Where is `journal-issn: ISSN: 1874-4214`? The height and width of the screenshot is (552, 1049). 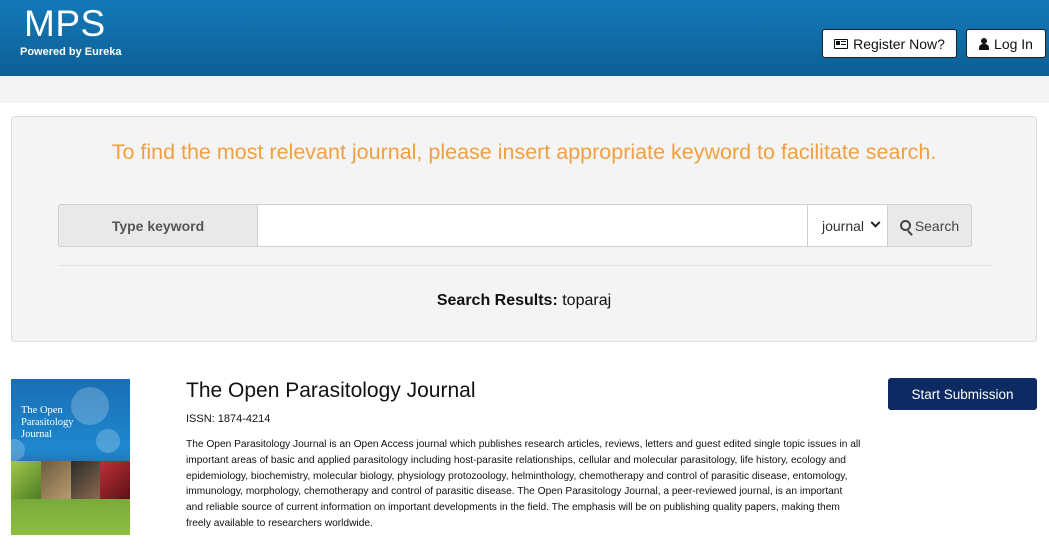
journal-issn: ISSN: 1874-4214 is located at coordinates (228, 419).